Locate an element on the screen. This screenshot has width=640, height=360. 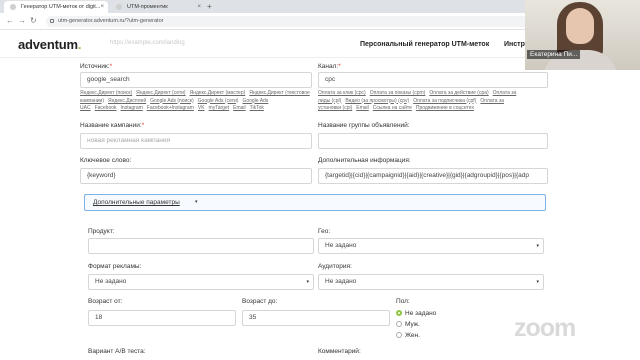
preset-link: Продвижение в соцсетях is located at coordinates (445, 108).